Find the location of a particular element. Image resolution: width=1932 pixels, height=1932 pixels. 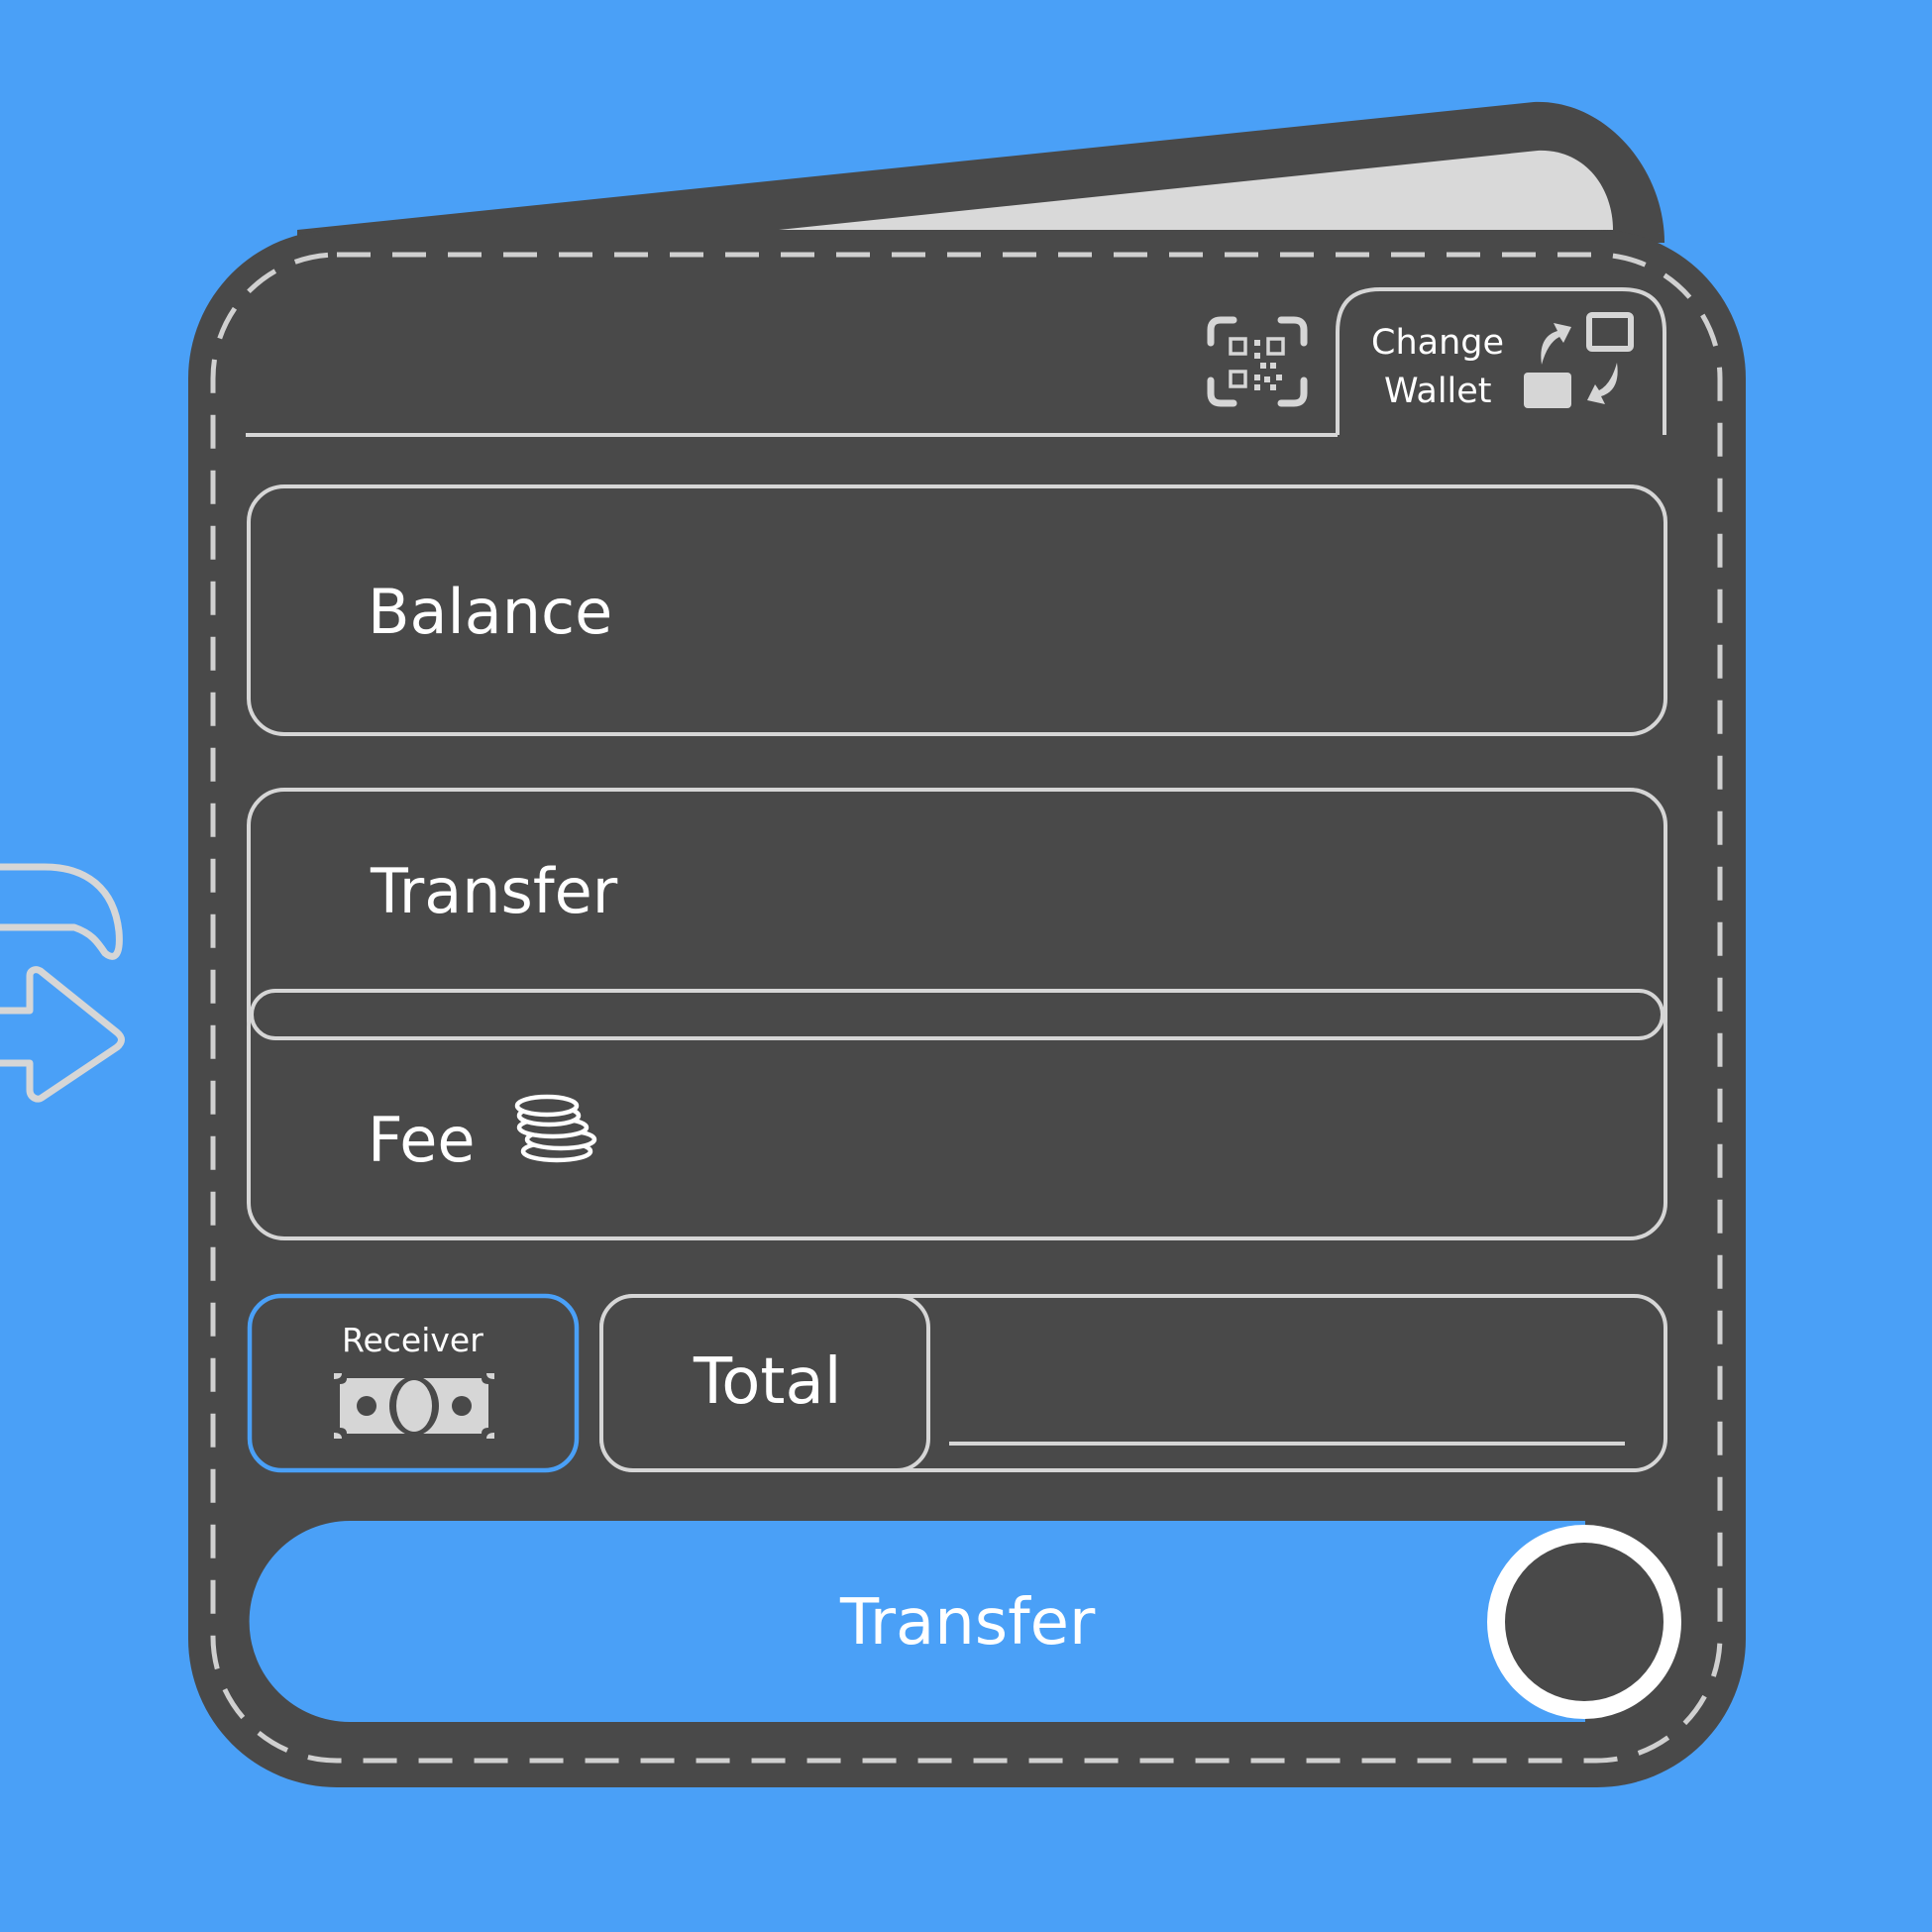

fee-field is located at coordinates (957, 1138).